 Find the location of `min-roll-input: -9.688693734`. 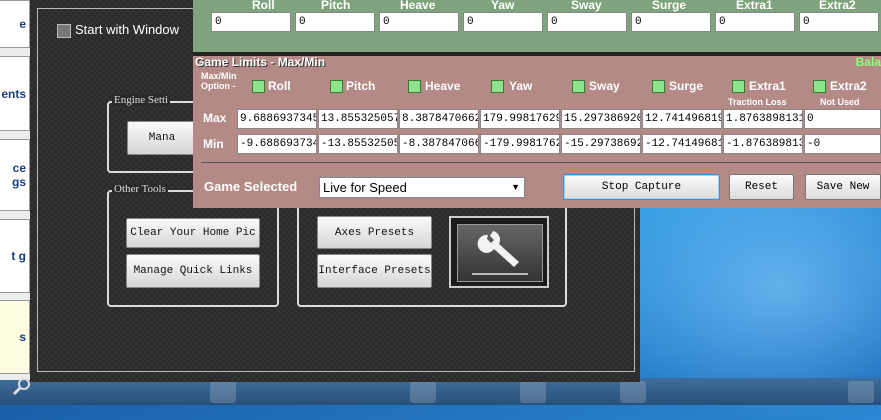

min-roll-input: -9.688693734 is located at coordinates (277, 144).